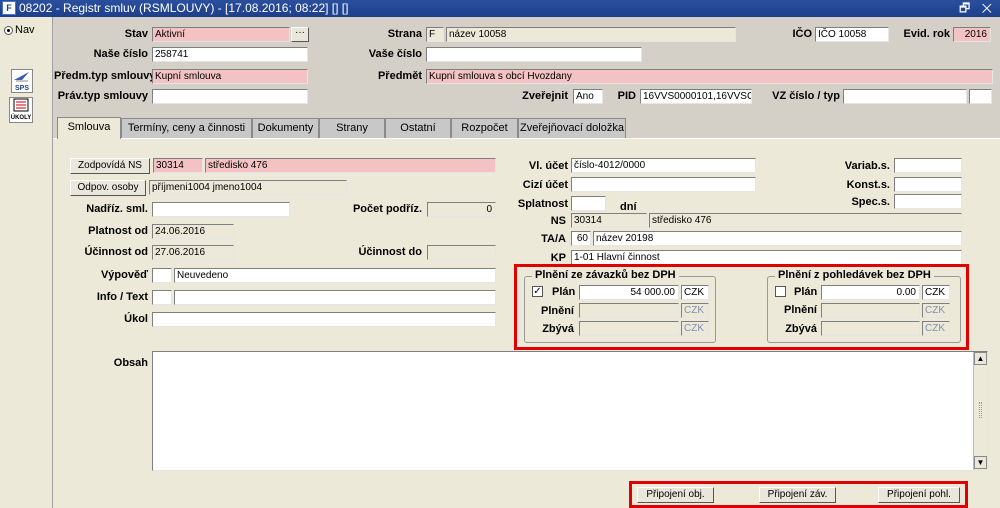 The image size is (1000, 508). I want to click on ukoly-button: ÚKOLY, so click(21, 110).